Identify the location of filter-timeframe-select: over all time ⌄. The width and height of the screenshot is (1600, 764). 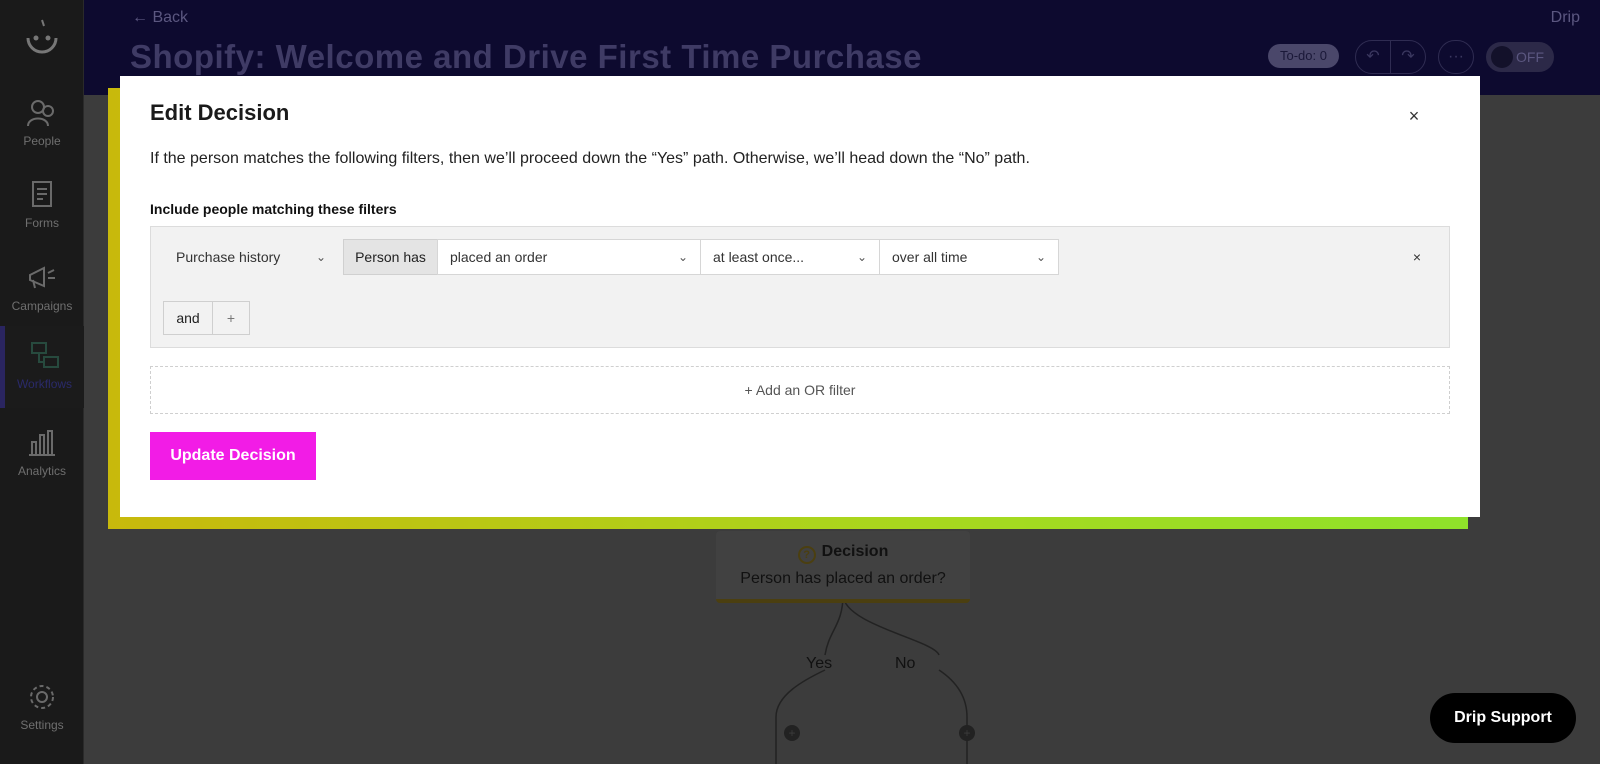
(969, 257).